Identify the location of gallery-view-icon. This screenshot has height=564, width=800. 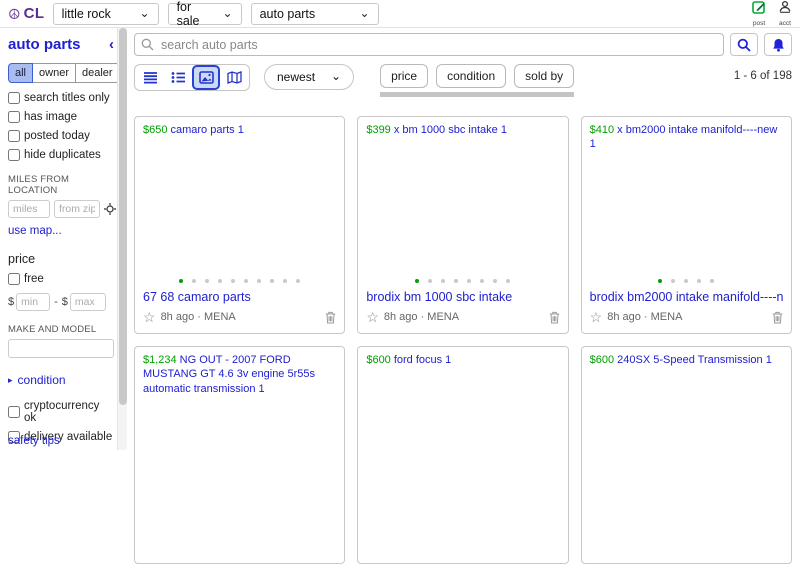
(206, 77).